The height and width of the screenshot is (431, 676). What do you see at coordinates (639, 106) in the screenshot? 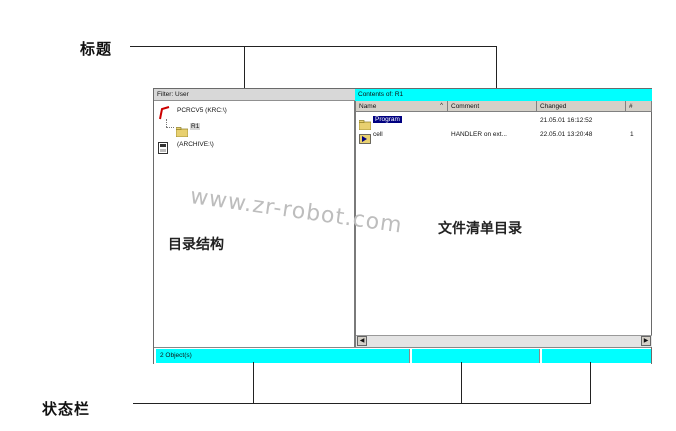
I see `column-header-count: #` at bounding box center [639, 106].